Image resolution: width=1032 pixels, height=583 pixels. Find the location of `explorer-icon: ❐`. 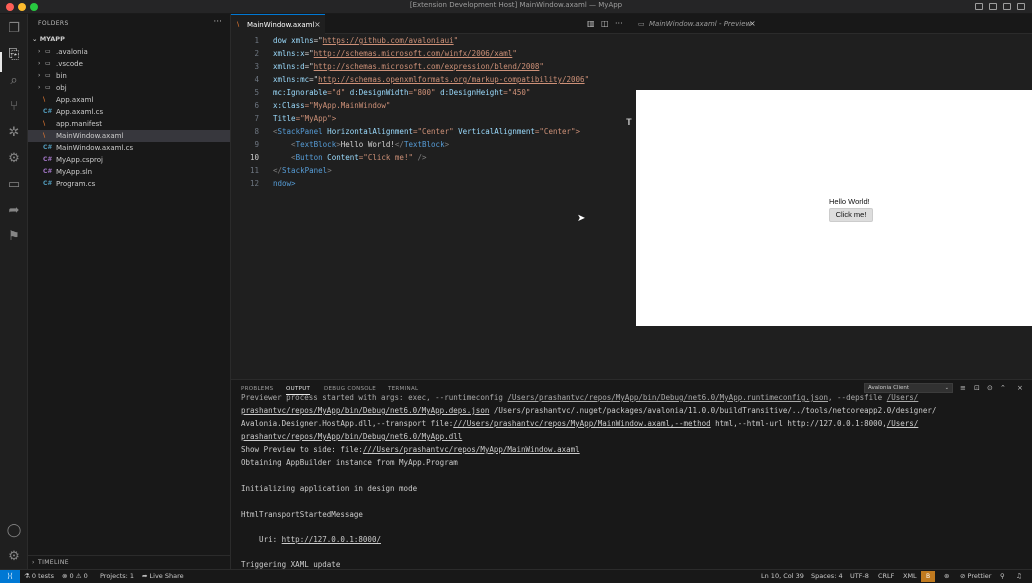

explorer-icon: ❐ is located at coordinates (14, 29).